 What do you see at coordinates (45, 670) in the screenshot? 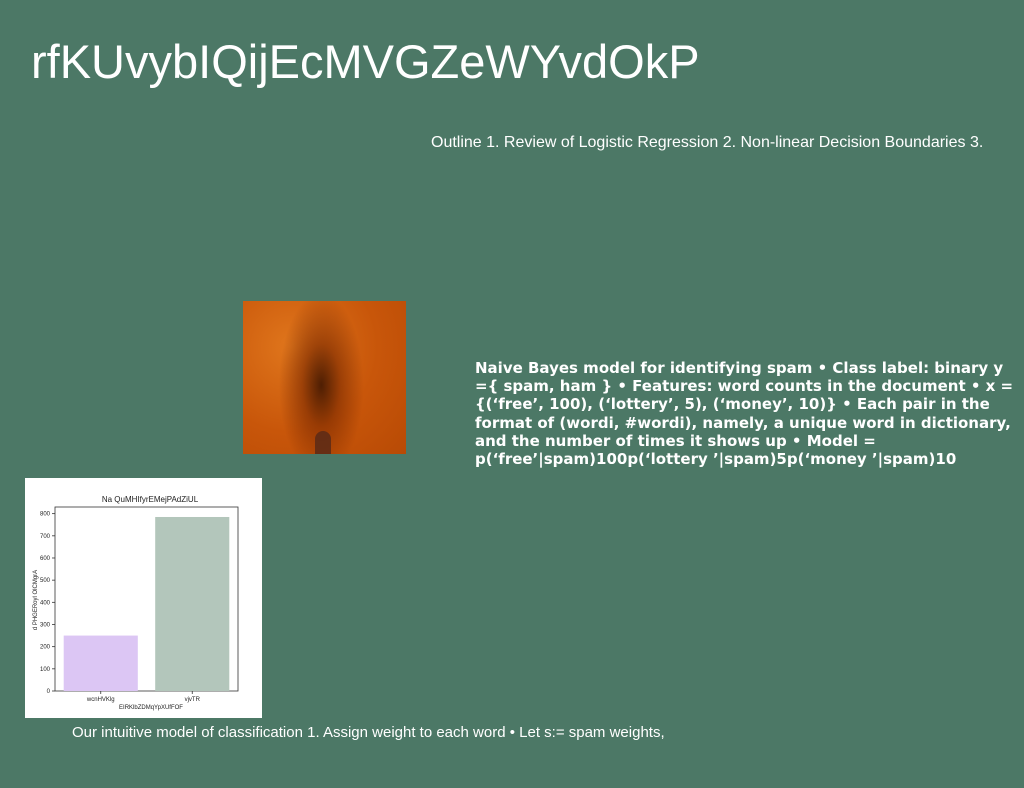
I see `y-tick-label: 100` at bounding box center [45, 670].